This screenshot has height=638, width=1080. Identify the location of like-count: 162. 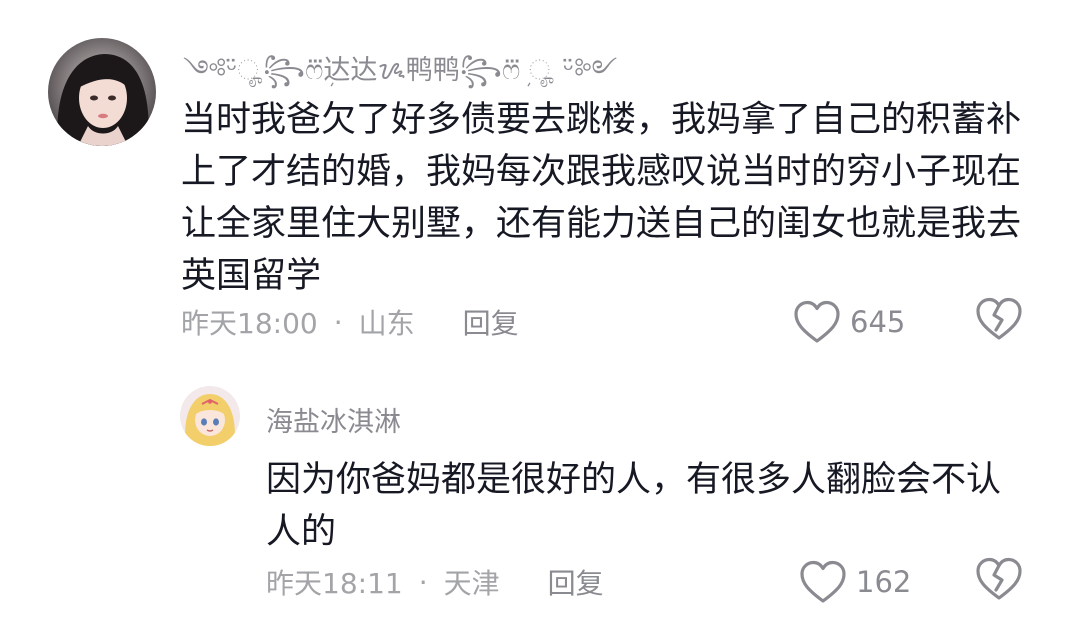
(884, 582).